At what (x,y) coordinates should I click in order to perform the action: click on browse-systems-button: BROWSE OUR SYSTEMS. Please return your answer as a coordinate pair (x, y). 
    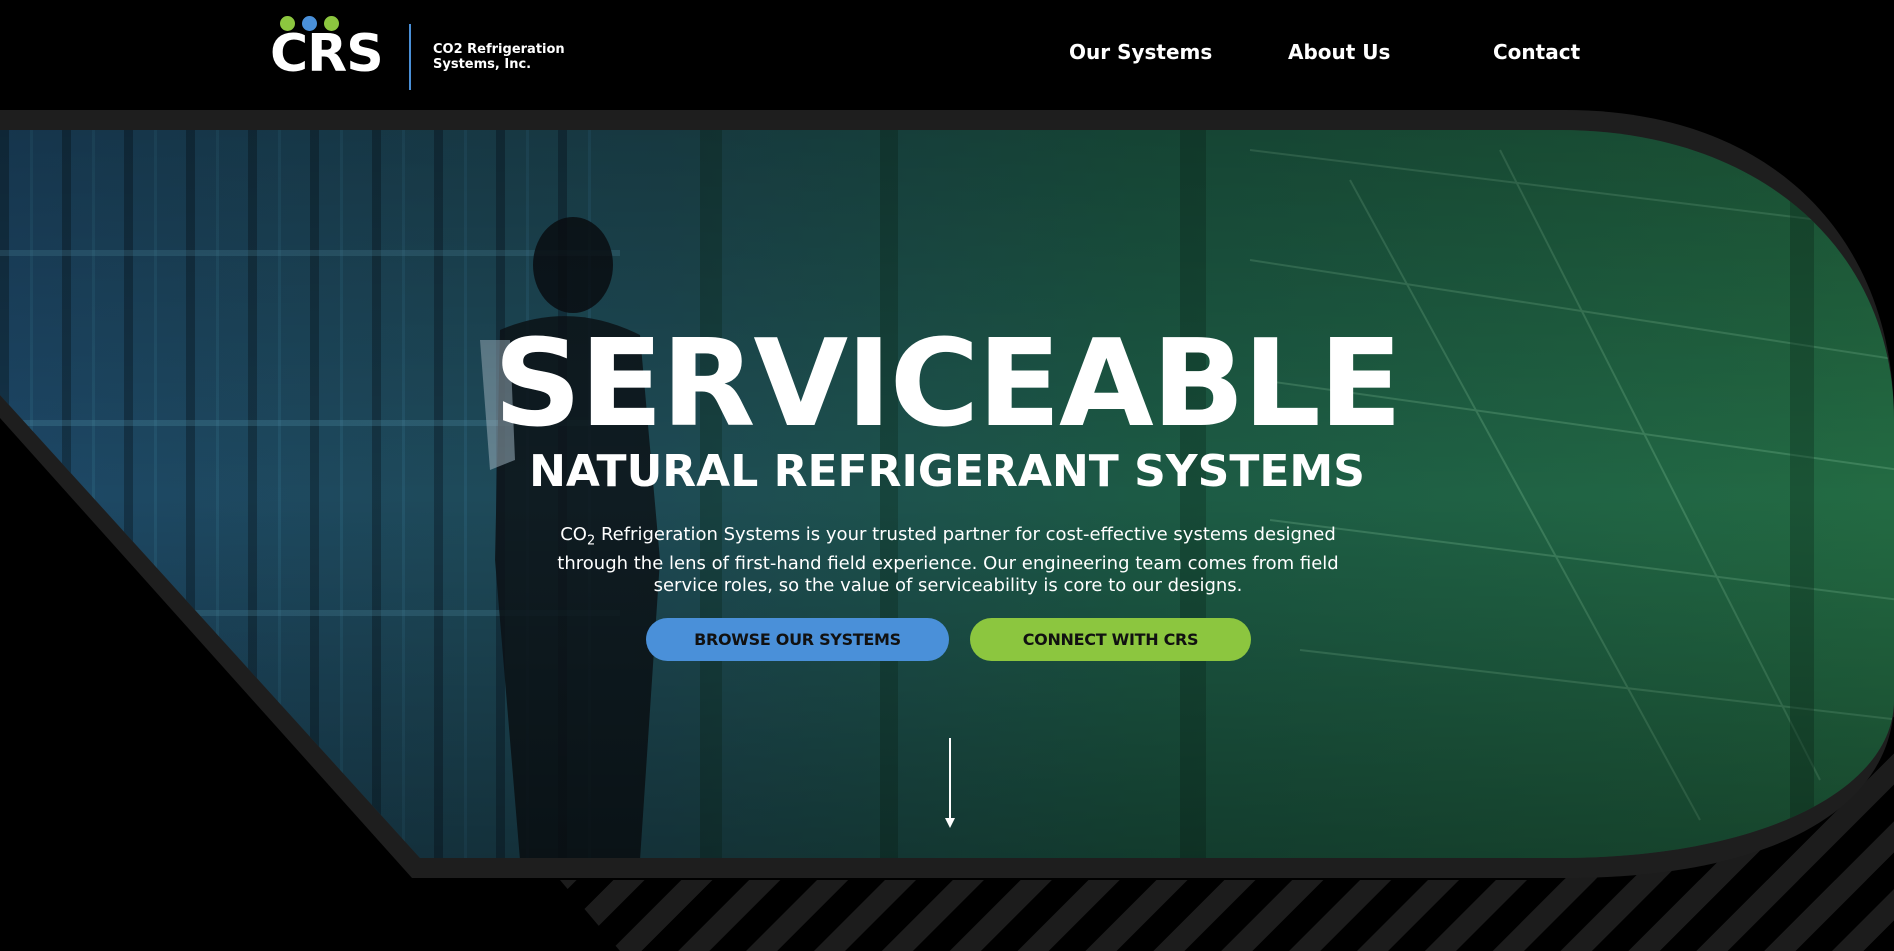
    Looking at the image, I should click on (797, 639).